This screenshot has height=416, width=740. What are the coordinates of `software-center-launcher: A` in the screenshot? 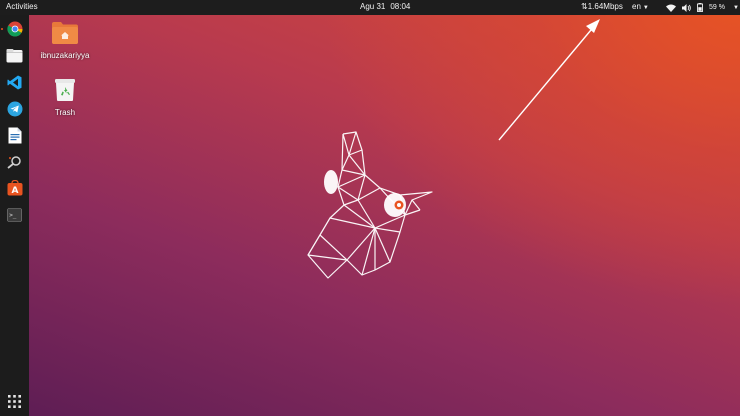 It's located at (14, 187).